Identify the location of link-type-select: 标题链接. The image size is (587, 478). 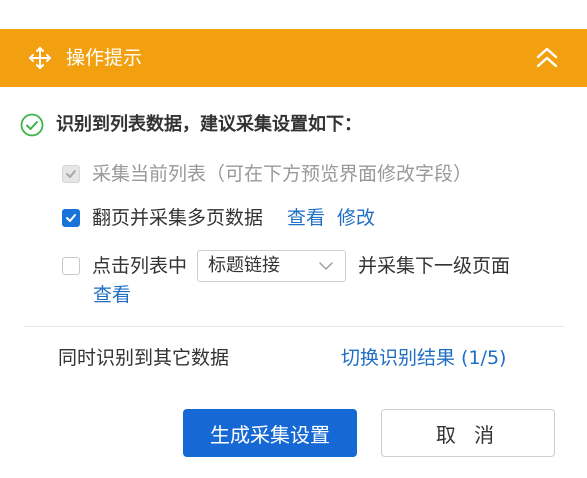
(272, 266).